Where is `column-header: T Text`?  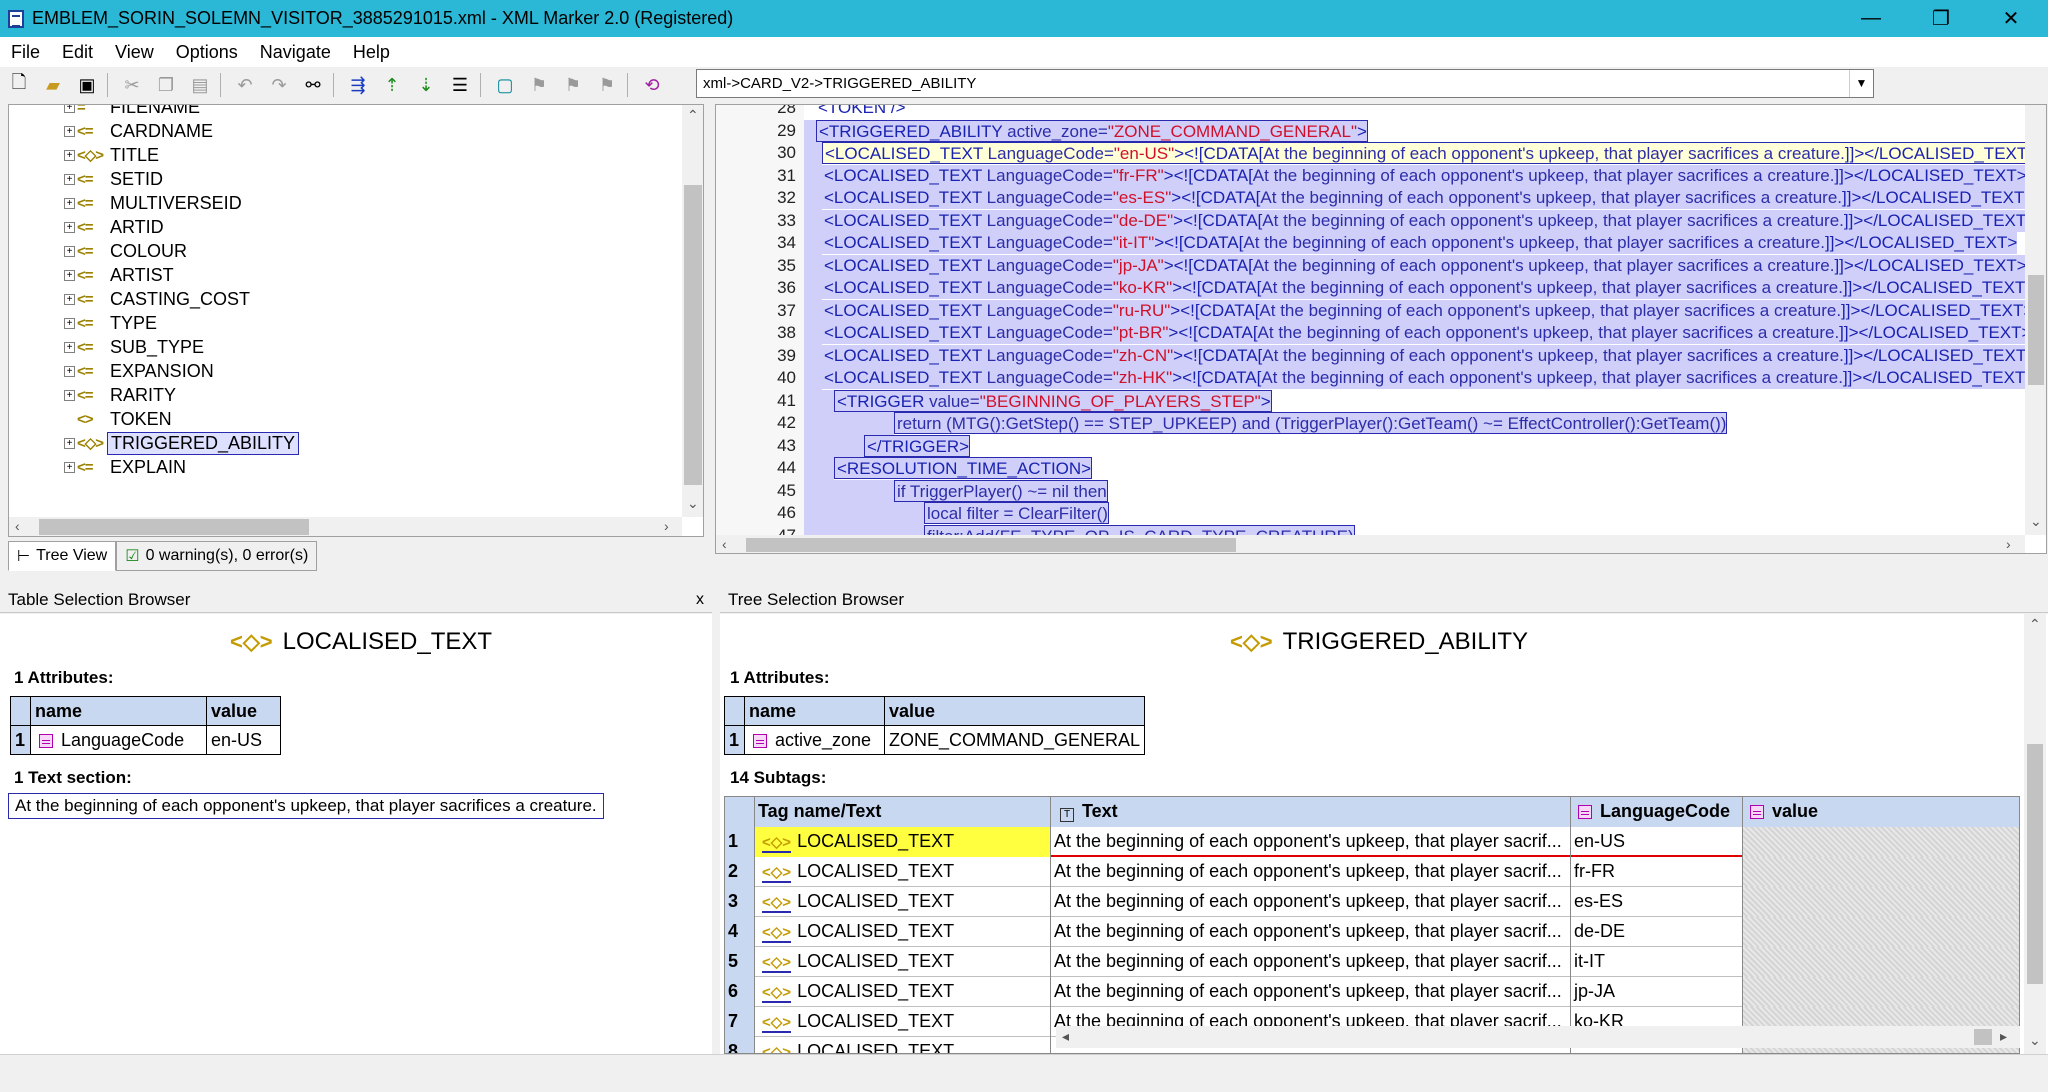
column-header: T Text is located at coordinates (1311, 812).